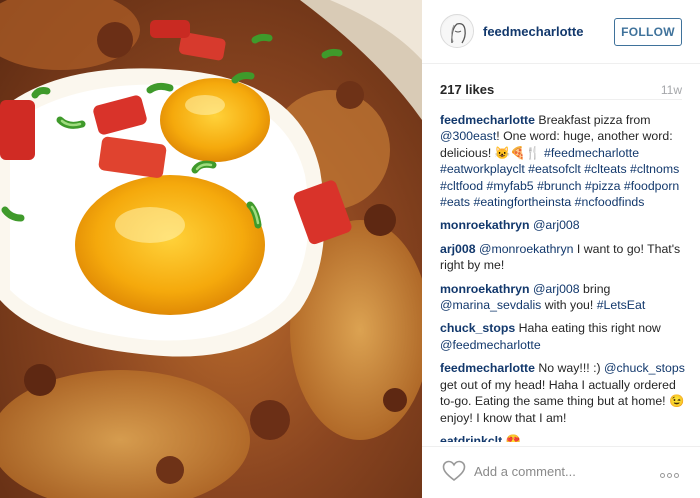 This screenshot has width=700, height=498. Describe the element at coordinates (477, 328) in the screenshot. I see `comment-username: chuck_stops` at that location.